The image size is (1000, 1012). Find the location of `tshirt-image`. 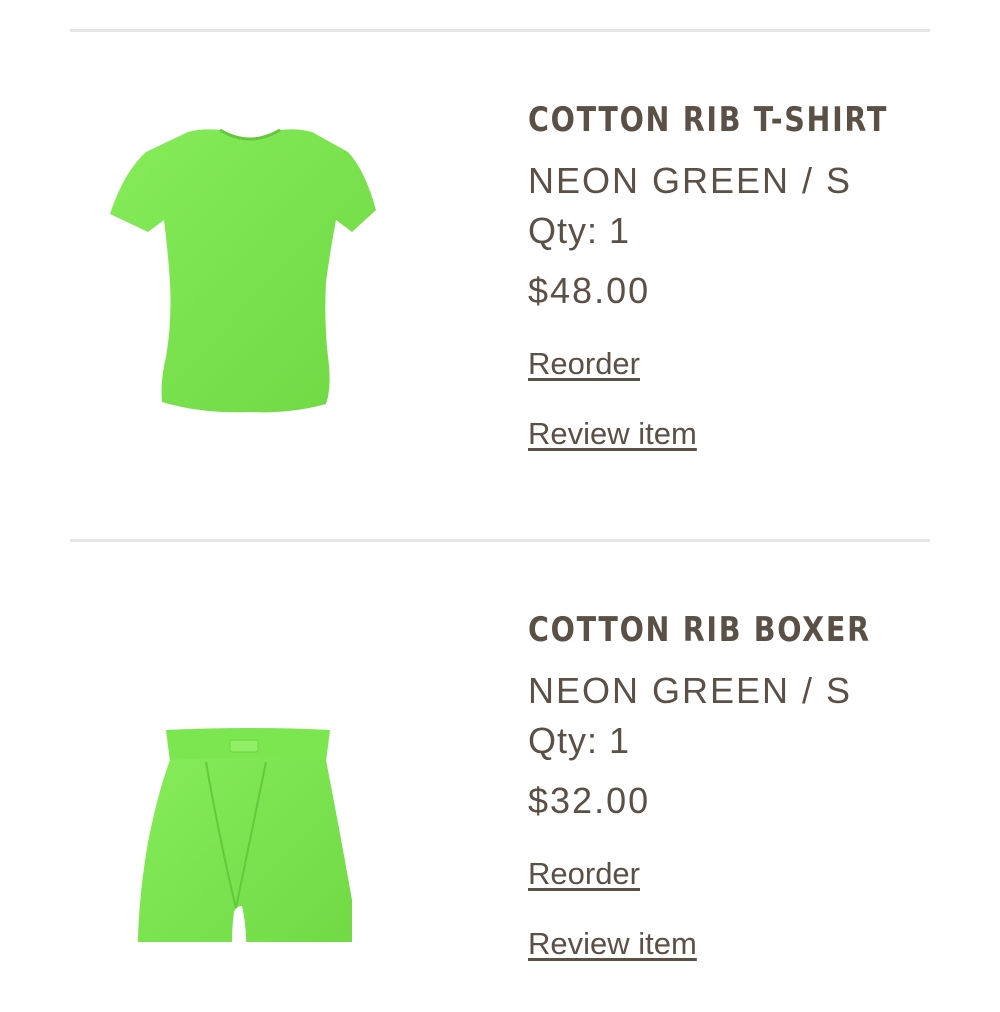

tshirt-image is located at coordinates (243, 270).